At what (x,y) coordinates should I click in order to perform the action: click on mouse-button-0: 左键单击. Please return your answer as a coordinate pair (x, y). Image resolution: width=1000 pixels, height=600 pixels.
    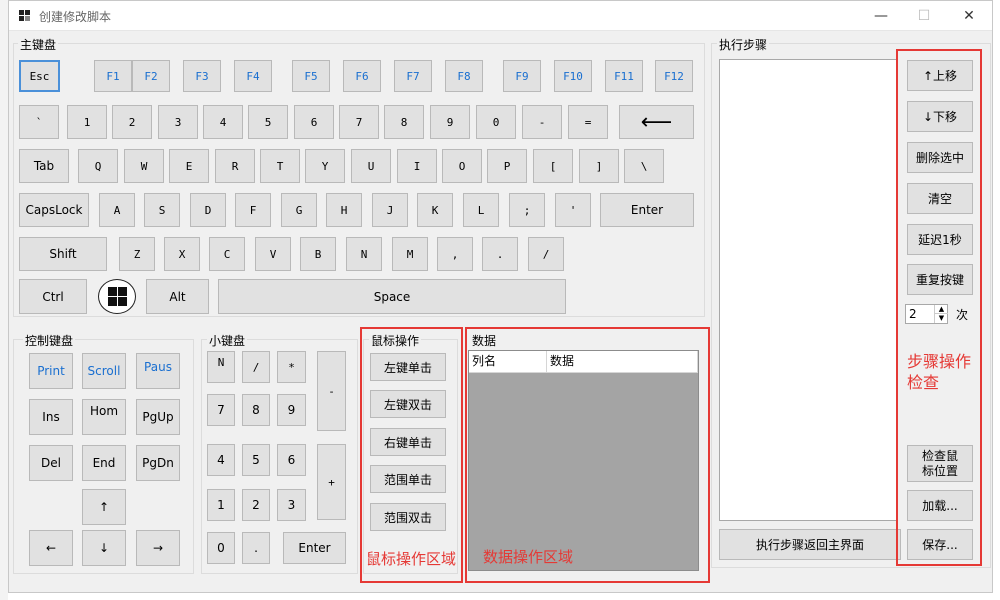
    Looking at the image, I should click on (408, 367).